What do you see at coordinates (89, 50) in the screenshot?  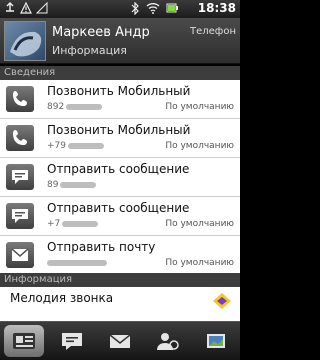 I see `contact-subtitle: Информация` at bounding box center [89, 50].